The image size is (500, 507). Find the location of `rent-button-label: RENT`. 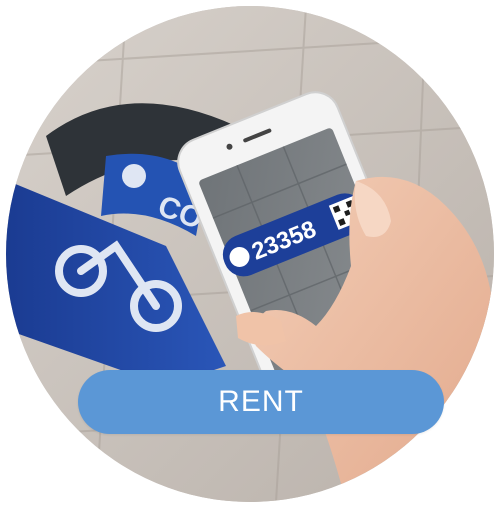

rent-button-label: RENT is located at coordinates (261, 401).